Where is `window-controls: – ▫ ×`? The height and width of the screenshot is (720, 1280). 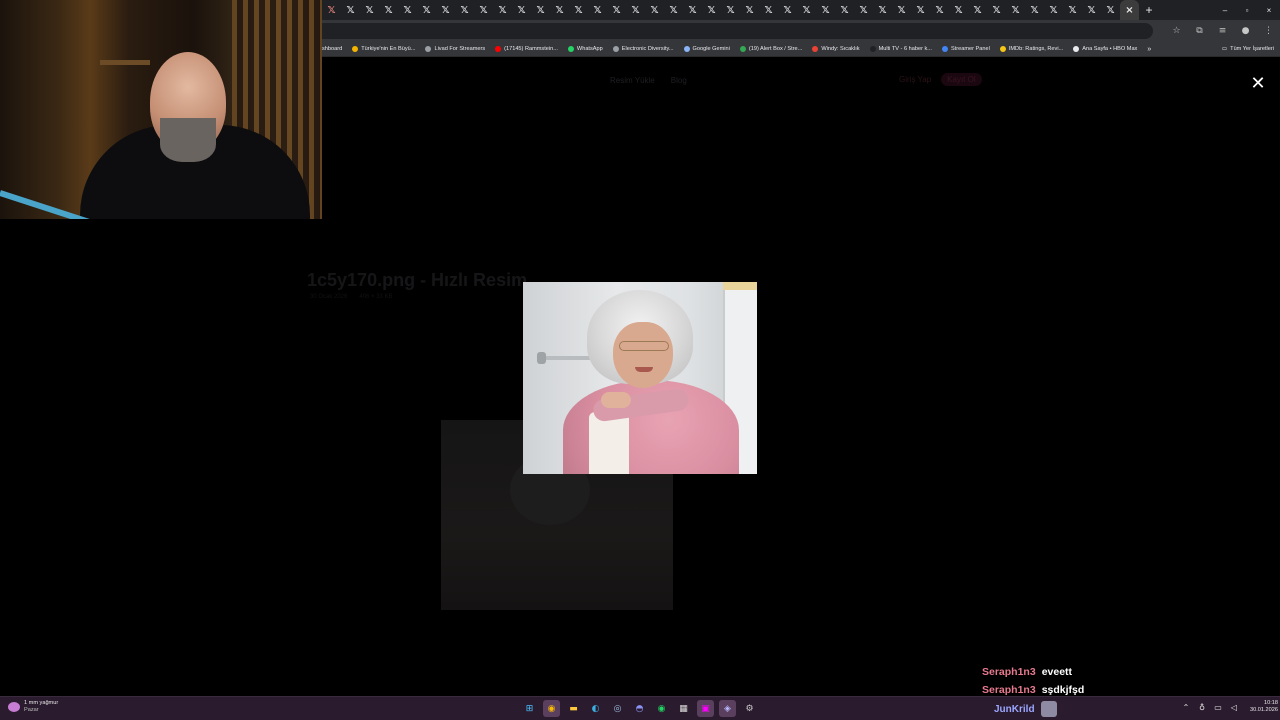 window-controls: – ▫ × is located at coordinates (1247, 10).